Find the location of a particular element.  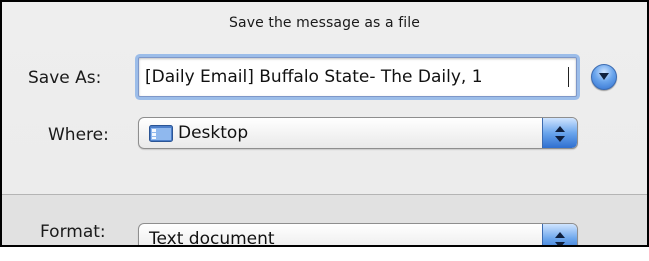

format-label: Format: is located at coordinates (73, 232).